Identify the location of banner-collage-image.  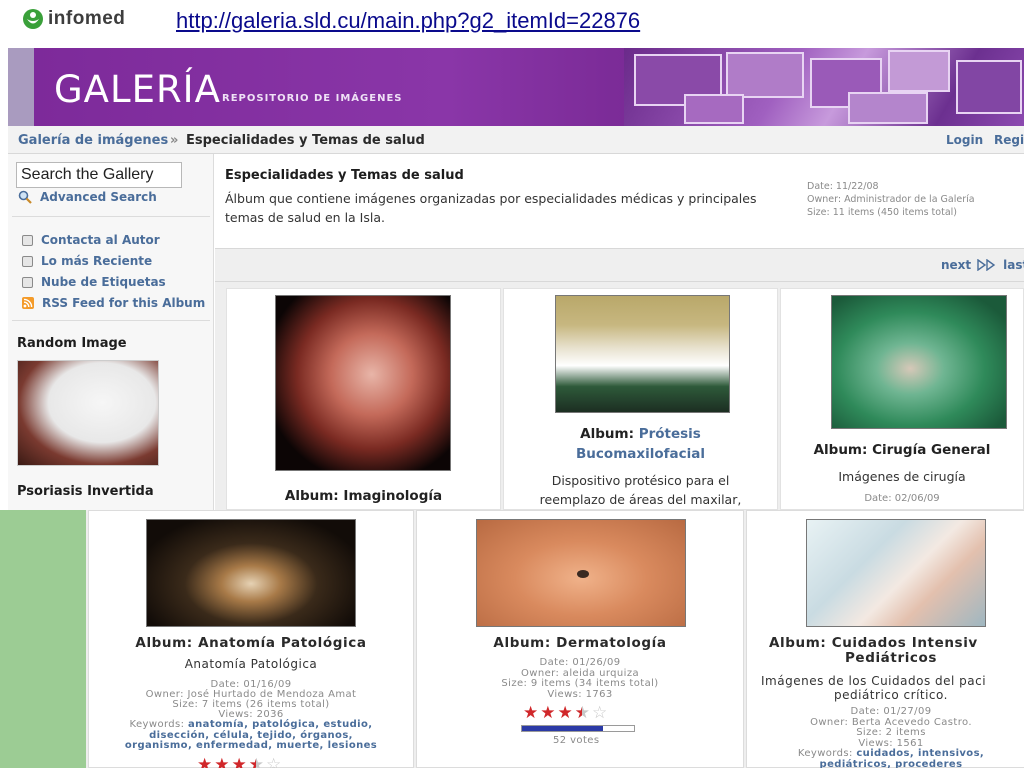
(824, 87).